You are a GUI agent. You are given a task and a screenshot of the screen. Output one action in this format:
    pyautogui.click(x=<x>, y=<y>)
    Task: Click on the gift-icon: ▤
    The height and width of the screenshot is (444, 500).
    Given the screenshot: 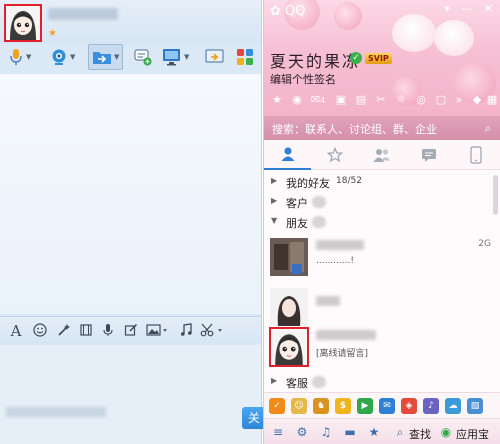 What is the action you would take?
    pyautogui.click(x=361, y=100)
    